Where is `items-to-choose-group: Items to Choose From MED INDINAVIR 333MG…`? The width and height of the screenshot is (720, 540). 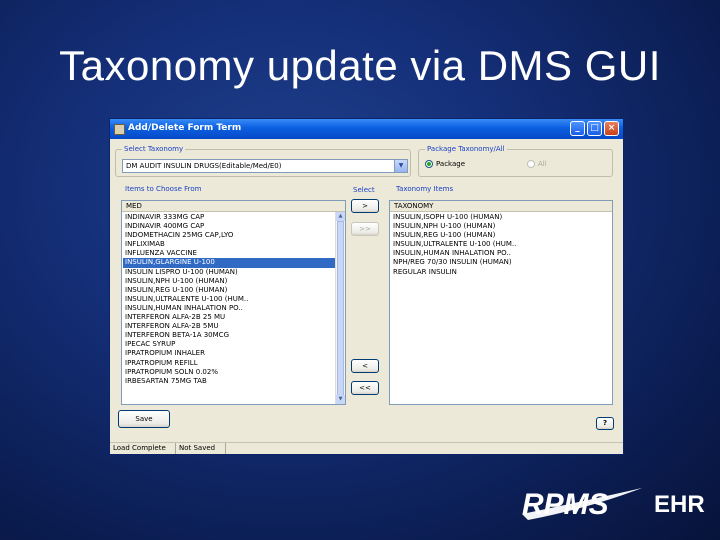
items-to-choose-group: Items to Choose From MED INDINAVIR 333MG… is located at coordinates (230, 296).